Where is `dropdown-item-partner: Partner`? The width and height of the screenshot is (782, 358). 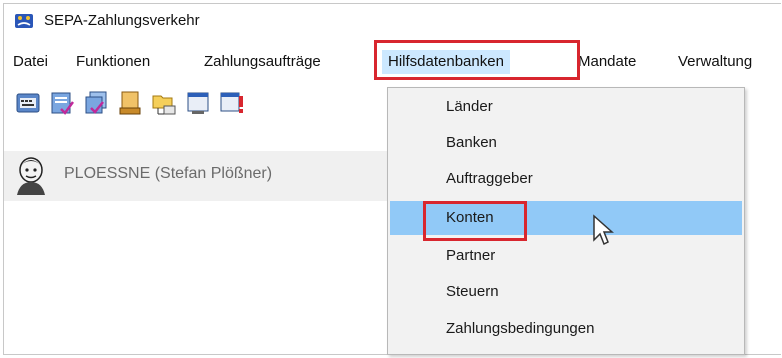
dropdown-item-partner: Partner is located at coordinates (566, 256).